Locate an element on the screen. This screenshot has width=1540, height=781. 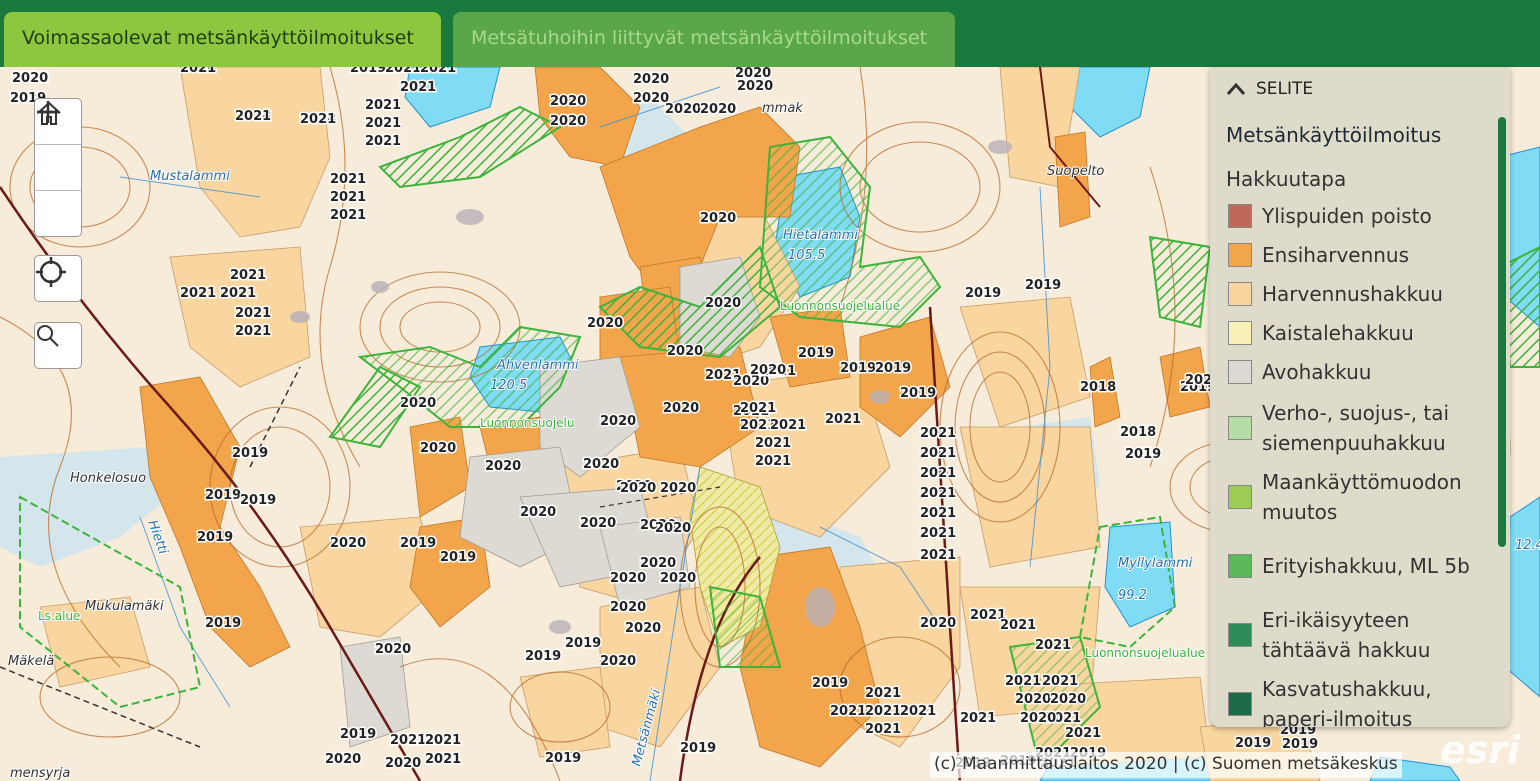
place-myllylammi-elev: 99.2 is located at coordinates (1132, 595).